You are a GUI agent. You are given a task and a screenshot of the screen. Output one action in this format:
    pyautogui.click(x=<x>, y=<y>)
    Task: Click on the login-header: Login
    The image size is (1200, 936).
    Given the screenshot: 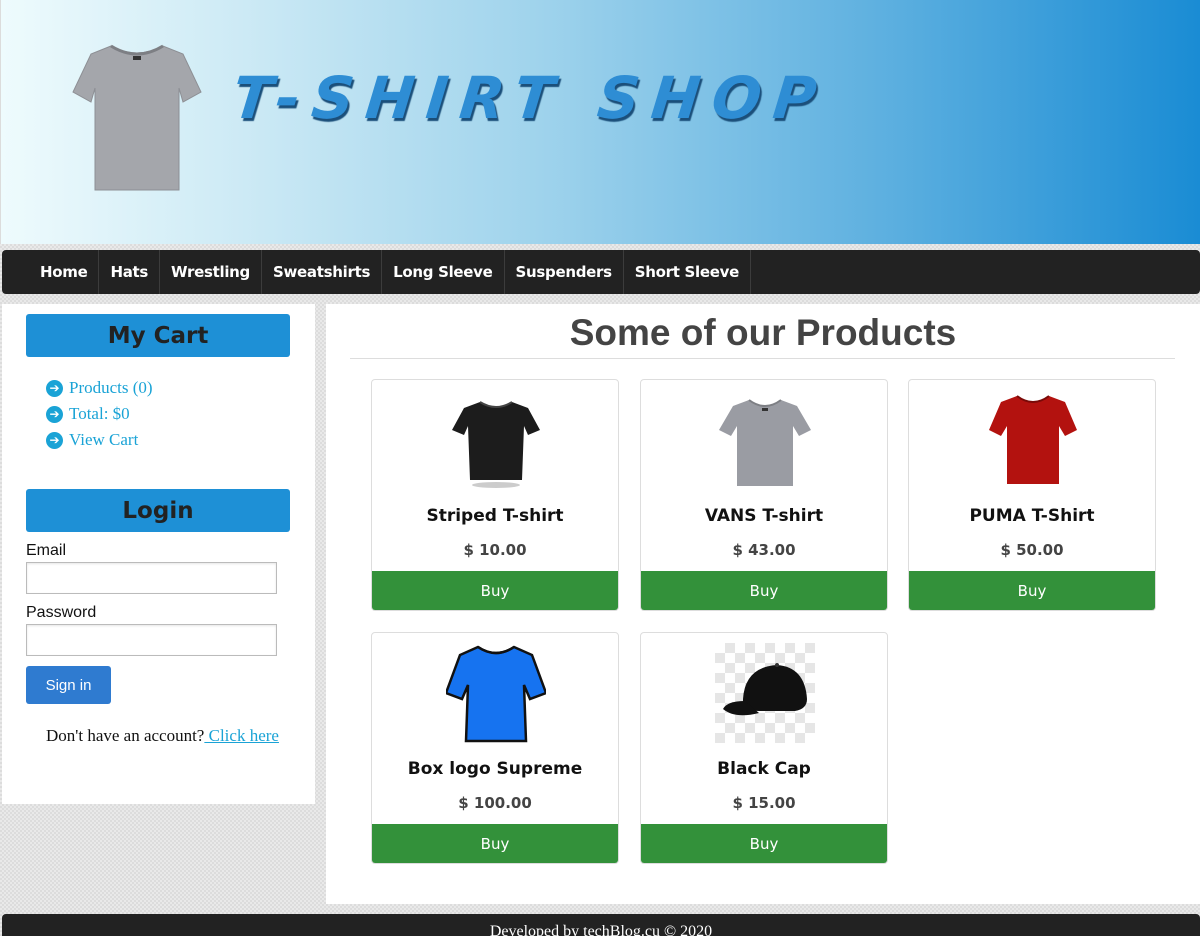 What is the action you would take?
    pyautogui.click(x=158, y=510)
    